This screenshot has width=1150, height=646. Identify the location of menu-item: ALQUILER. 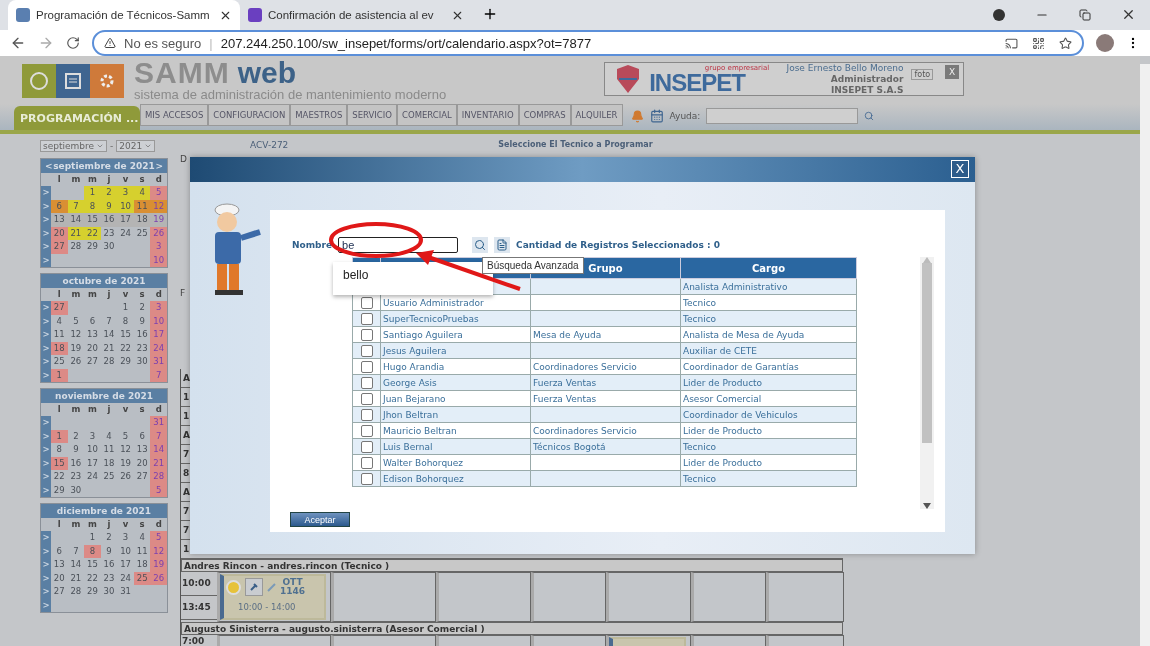
(596, 115).